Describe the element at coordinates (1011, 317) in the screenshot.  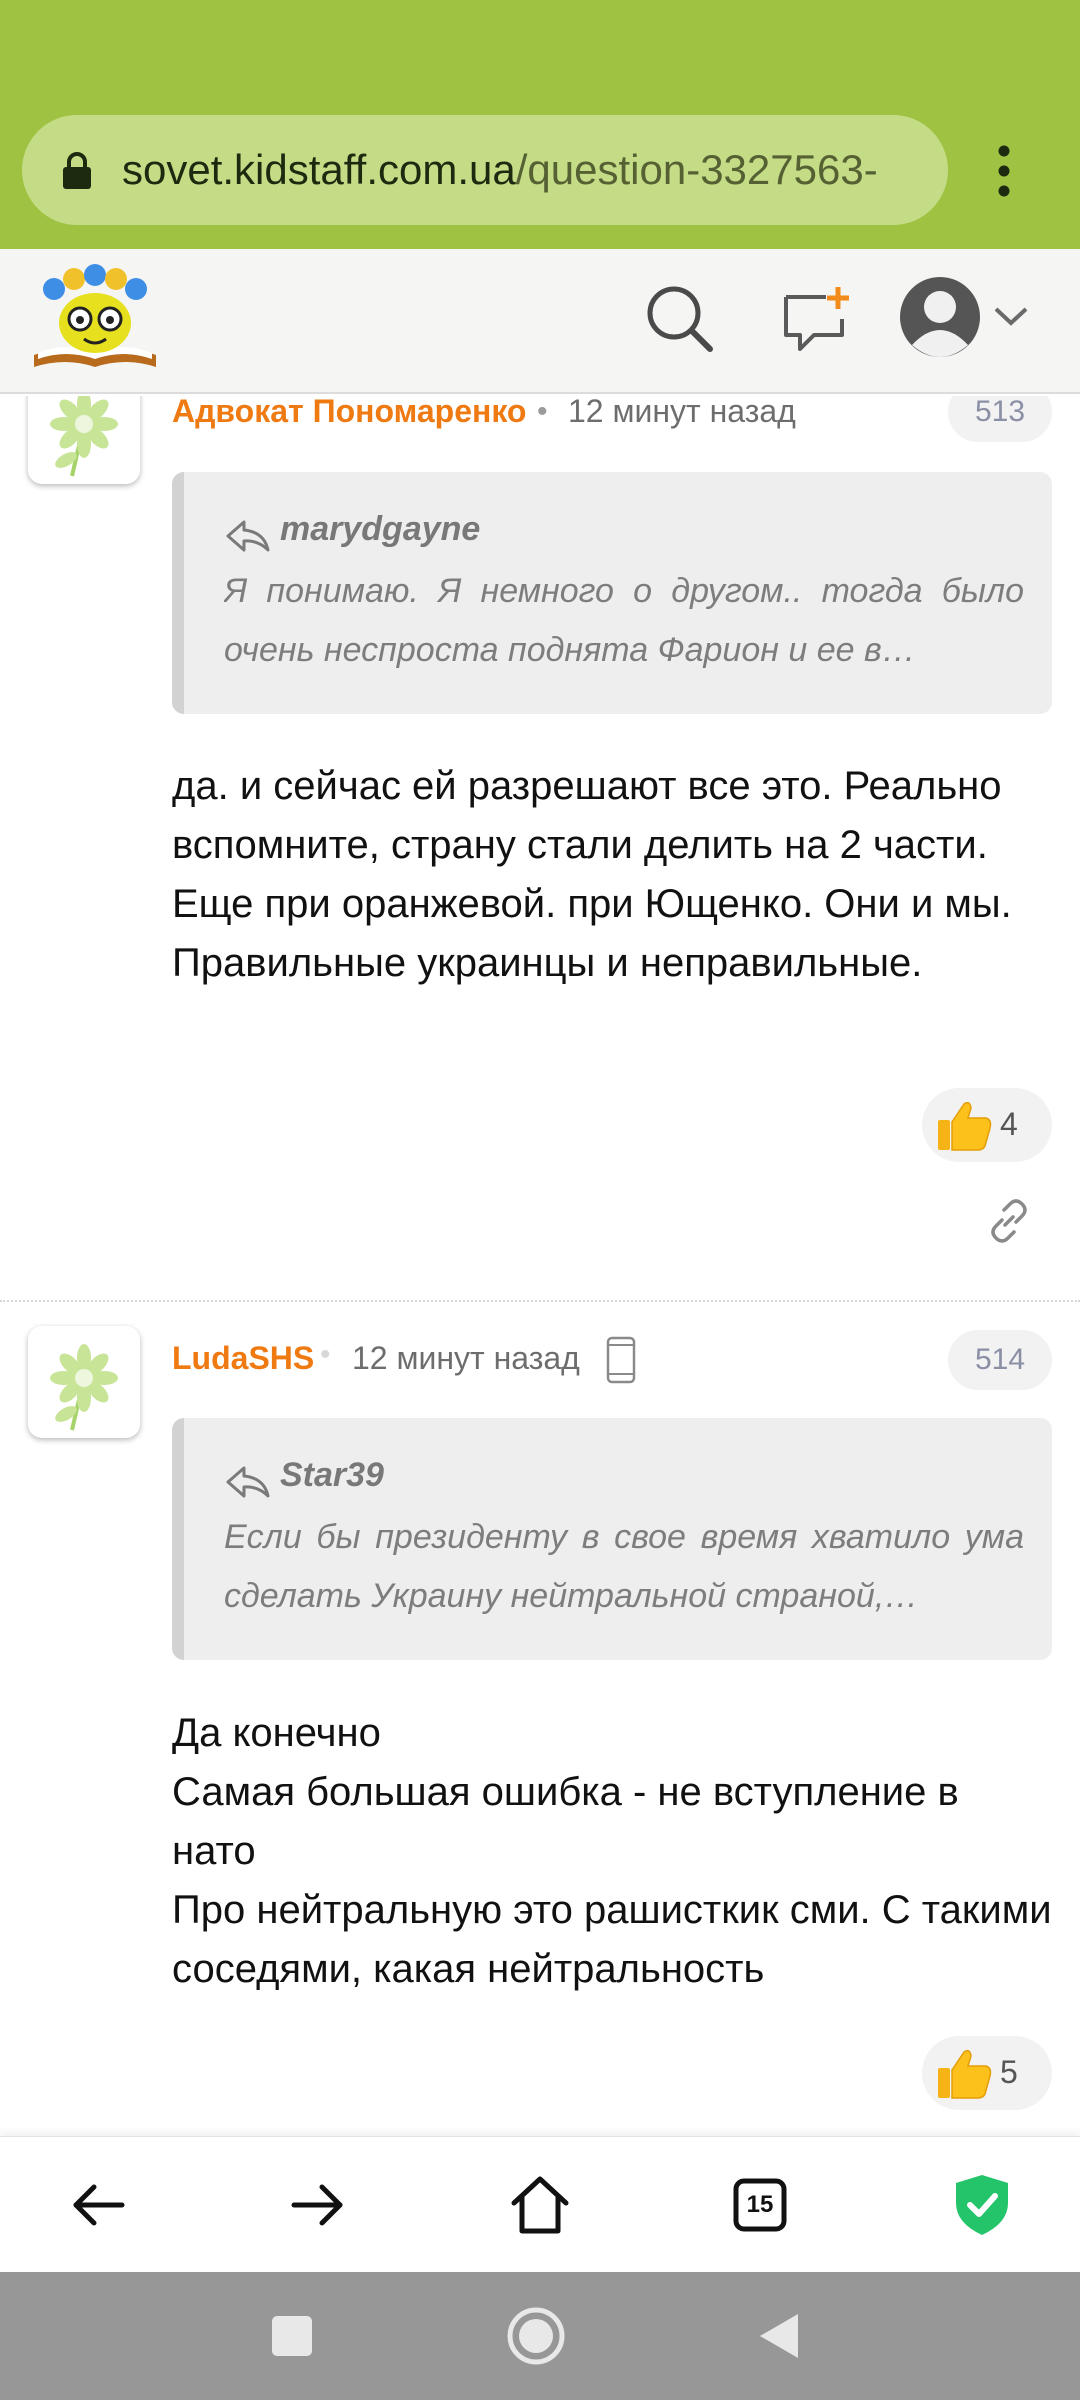
I see `chevron-down-icon` at that location.